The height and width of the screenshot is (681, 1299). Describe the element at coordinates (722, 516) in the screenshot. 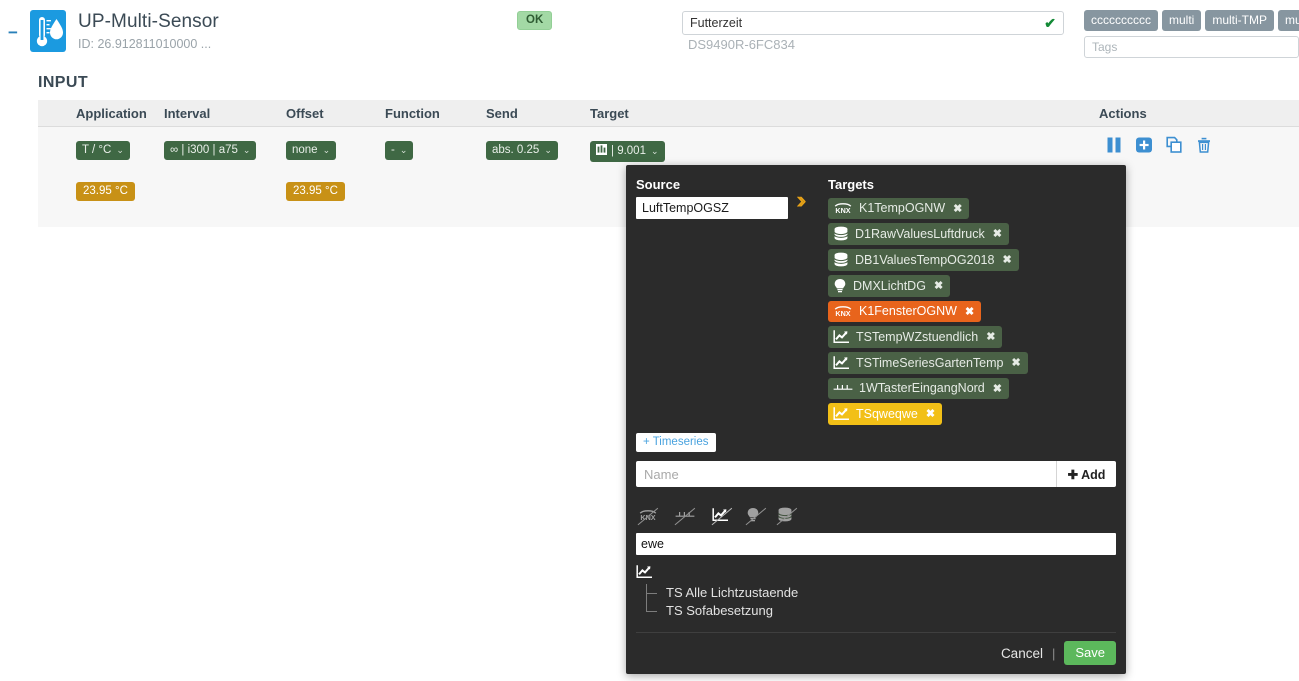

I see `chart-filter-icon` at that location.